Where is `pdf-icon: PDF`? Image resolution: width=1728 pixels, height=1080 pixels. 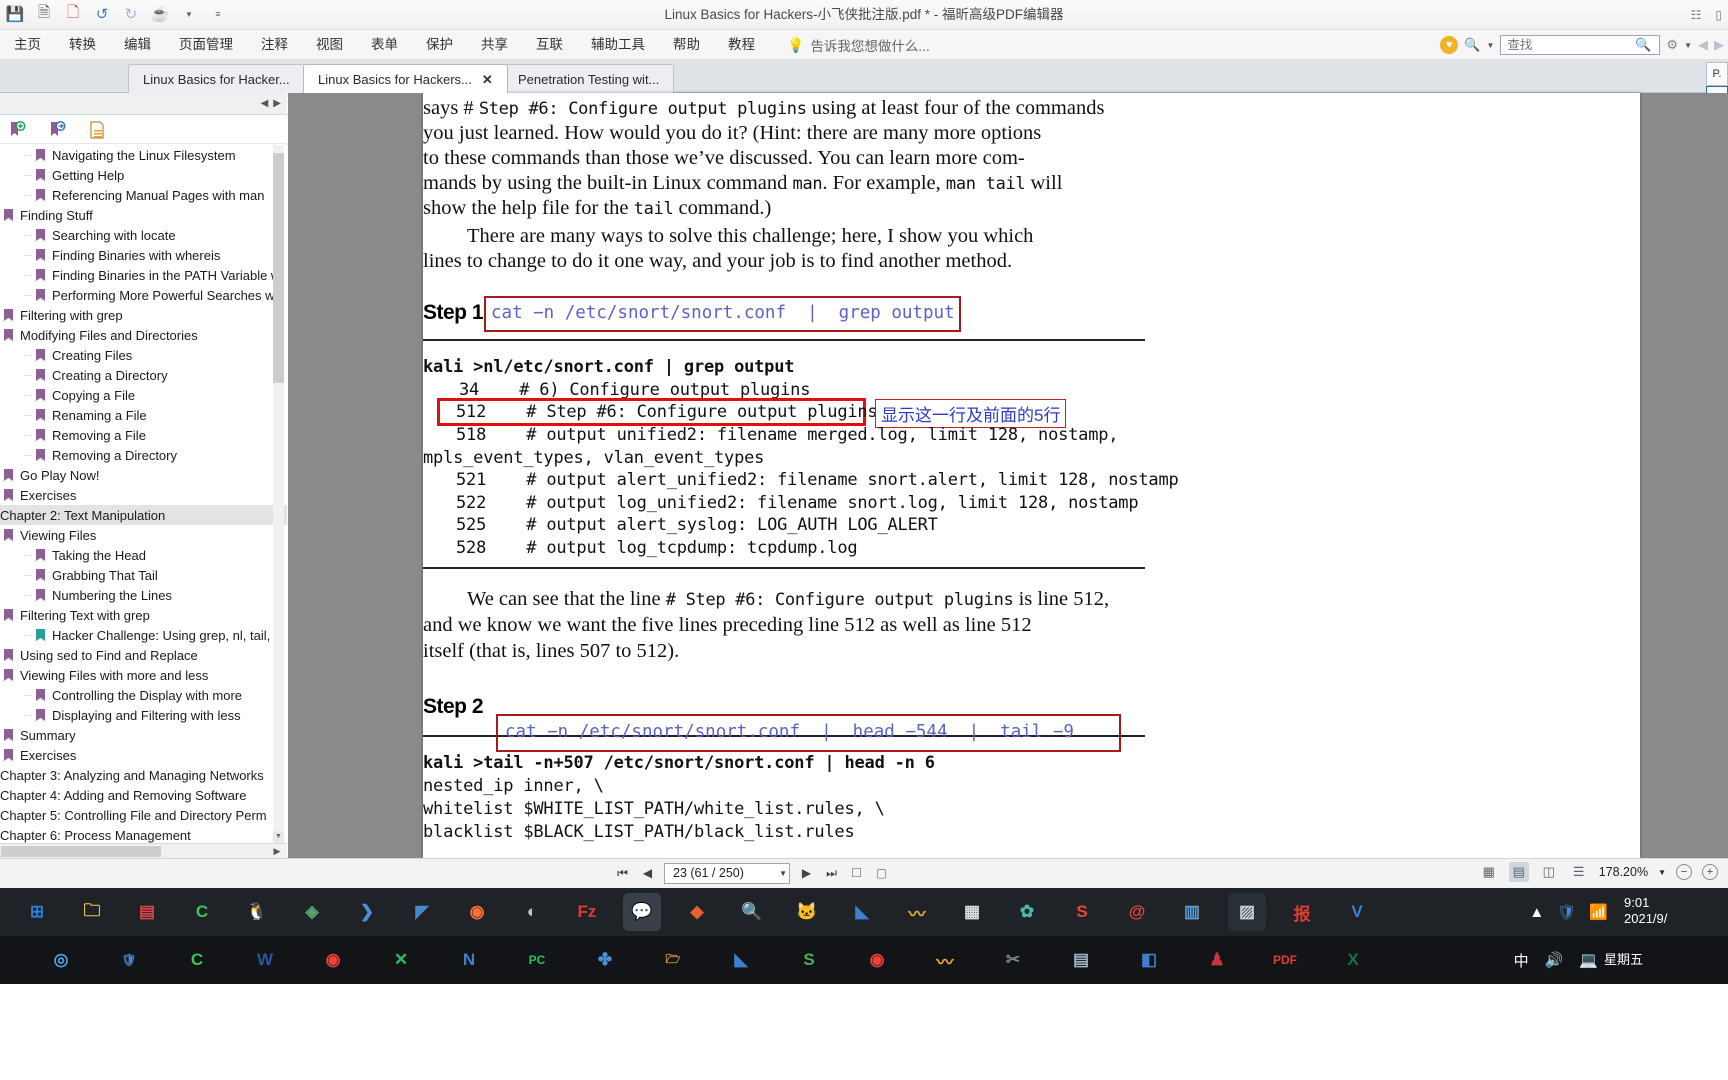
pdf-icon: PDF is located at coordinates (1285, 960).